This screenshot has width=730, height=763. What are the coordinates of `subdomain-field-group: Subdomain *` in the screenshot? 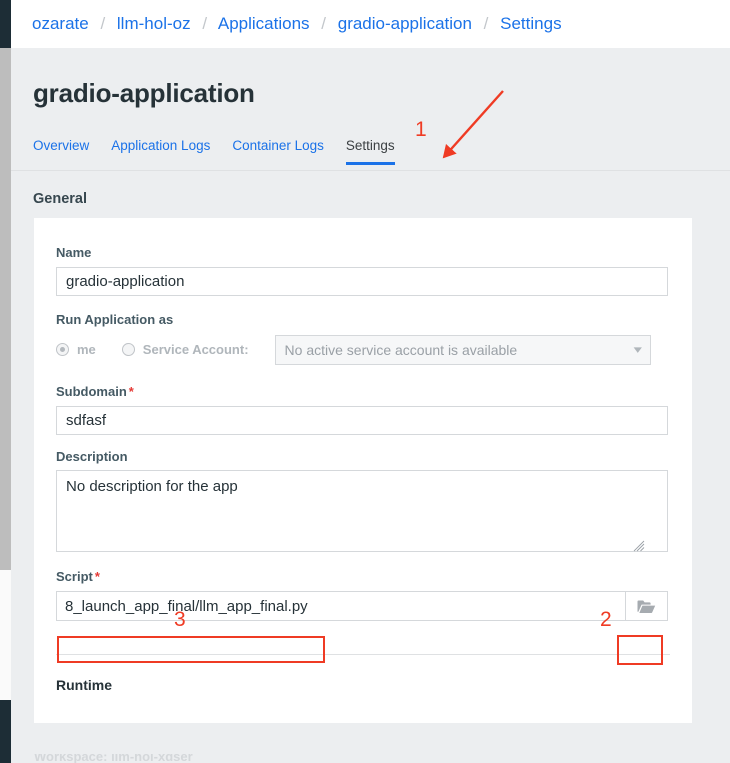 It's located at (363, 409).